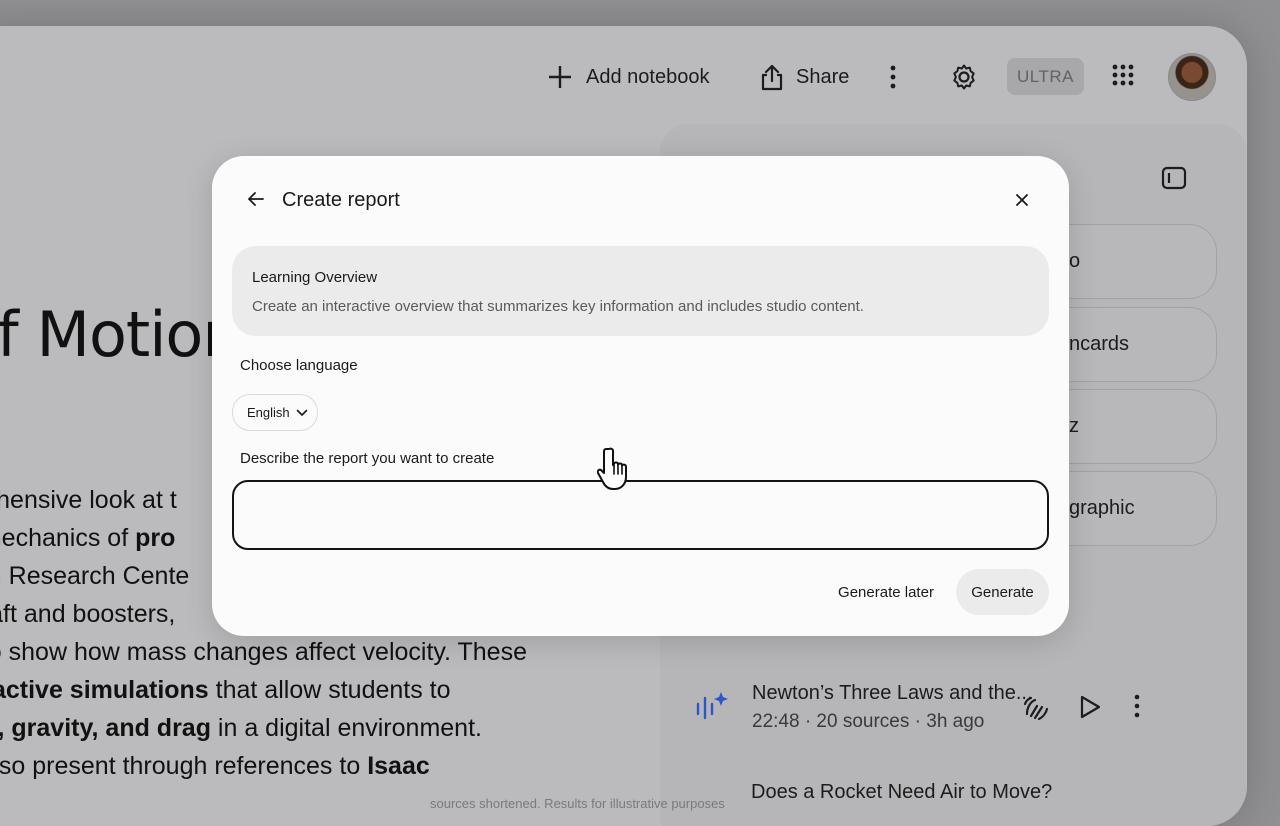  I want to click on audio-meta: 22:48 · 20 sources · 3h ago, so click(868, 721).